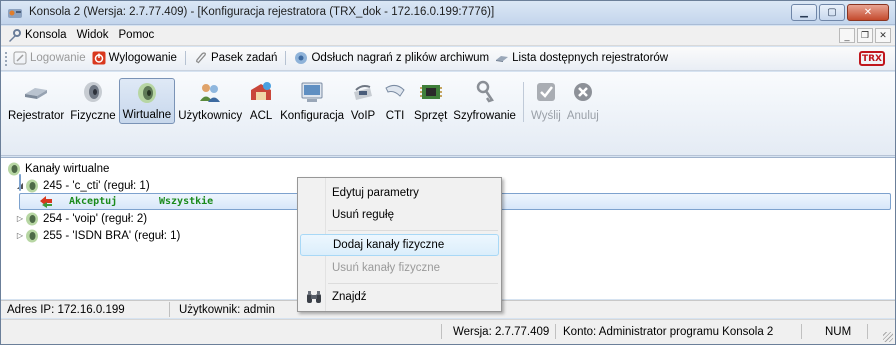 The height and width of the screenshot is (345, 896). What do you see at coordinates (92, 92) in the screenshot?
I see `speaker-icon` at bounding box center [92, 92].